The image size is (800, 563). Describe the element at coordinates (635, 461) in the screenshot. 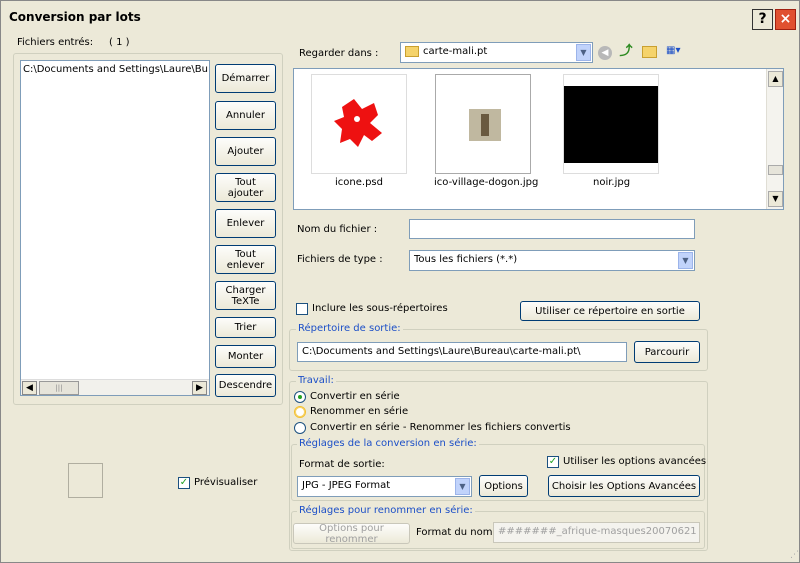

I see `advanced-options-label: Utiliser les options avancées` at that location.